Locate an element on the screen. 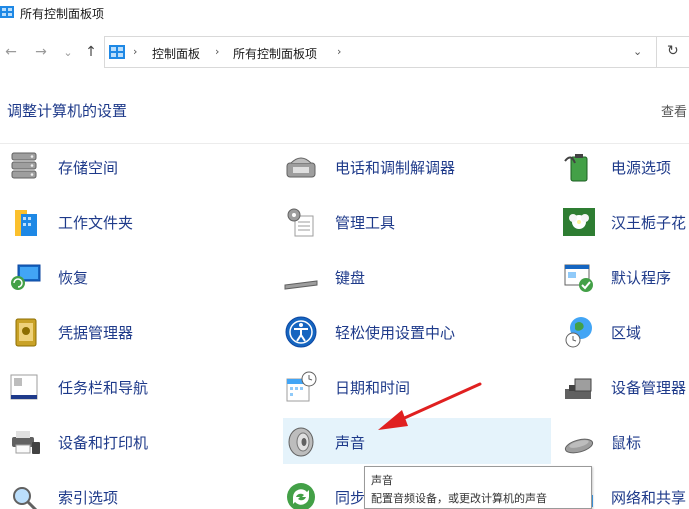  tooltip-title: 声音 is located at coordinates (382, 480).